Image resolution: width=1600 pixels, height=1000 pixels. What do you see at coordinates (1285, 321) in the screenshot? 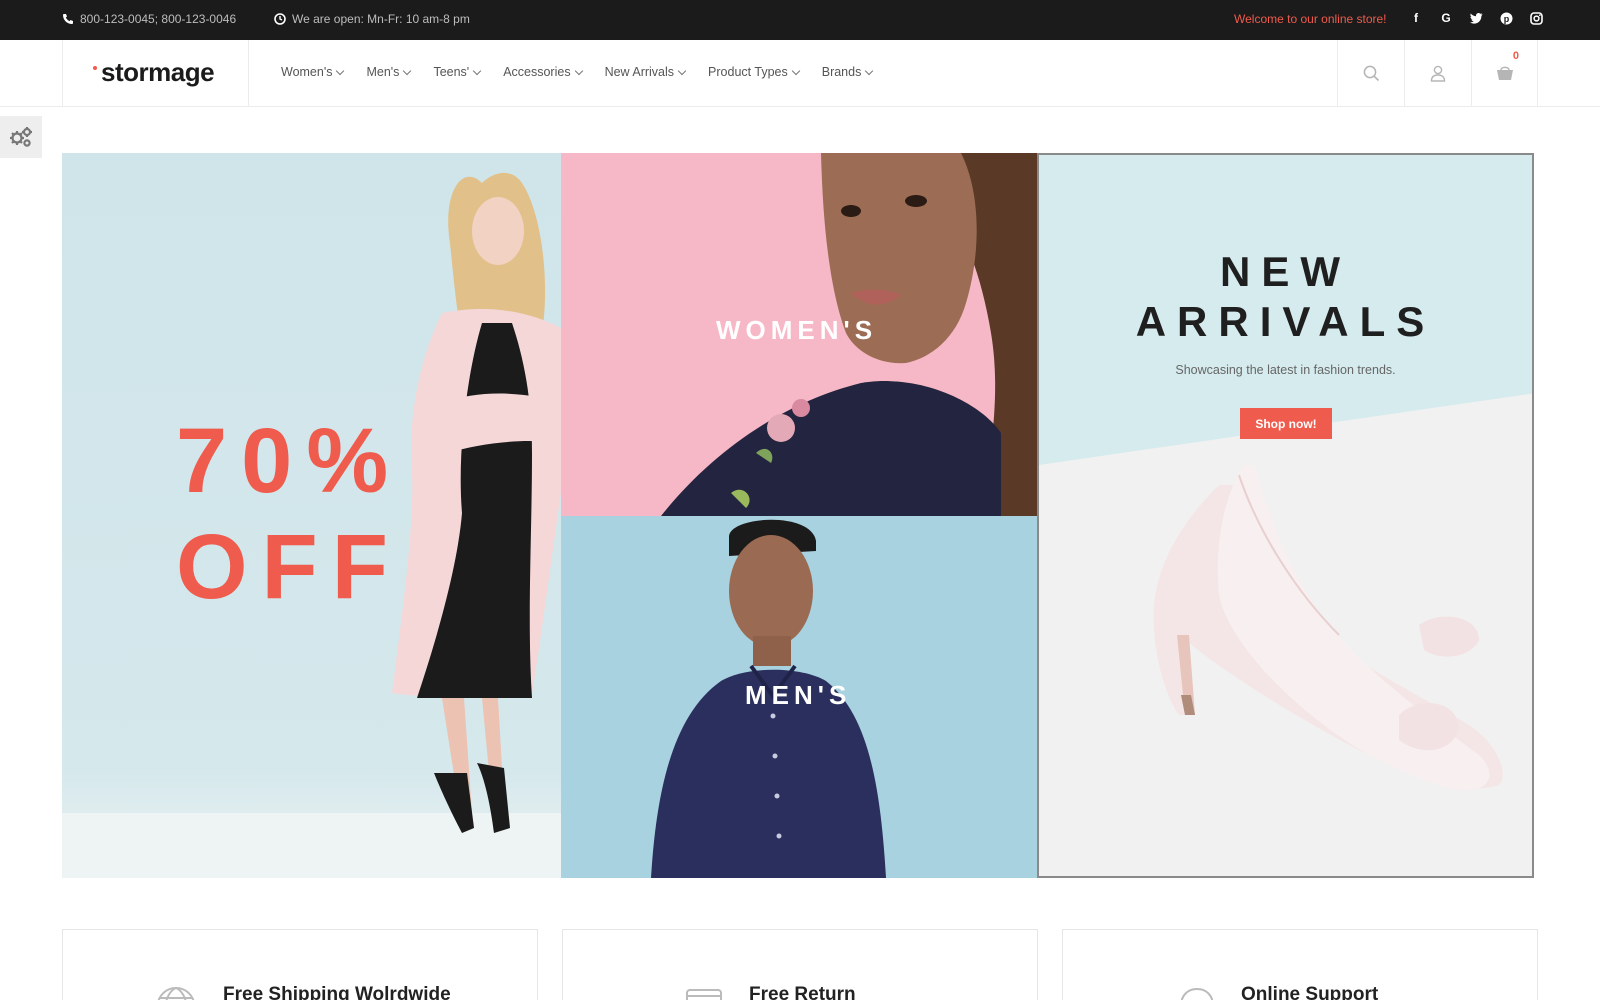
I see `new-arrivals-line2: ARRIVALS` at bounding box center [1285, 321].